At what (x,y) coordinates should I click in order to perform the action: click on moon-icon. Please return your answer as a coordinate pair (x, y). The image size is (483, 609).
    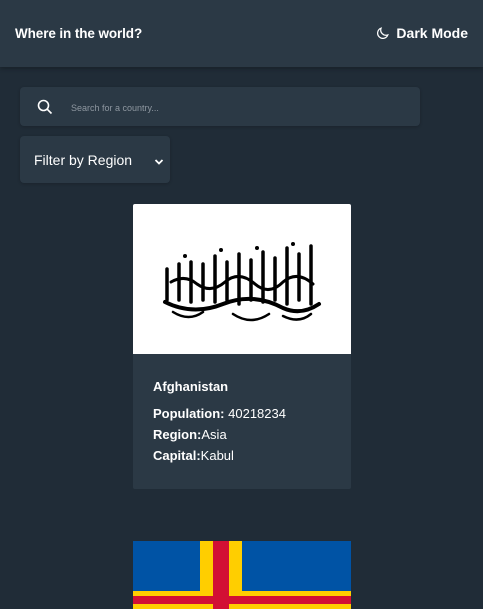
    Looking at the image, I should click on (383, 33).